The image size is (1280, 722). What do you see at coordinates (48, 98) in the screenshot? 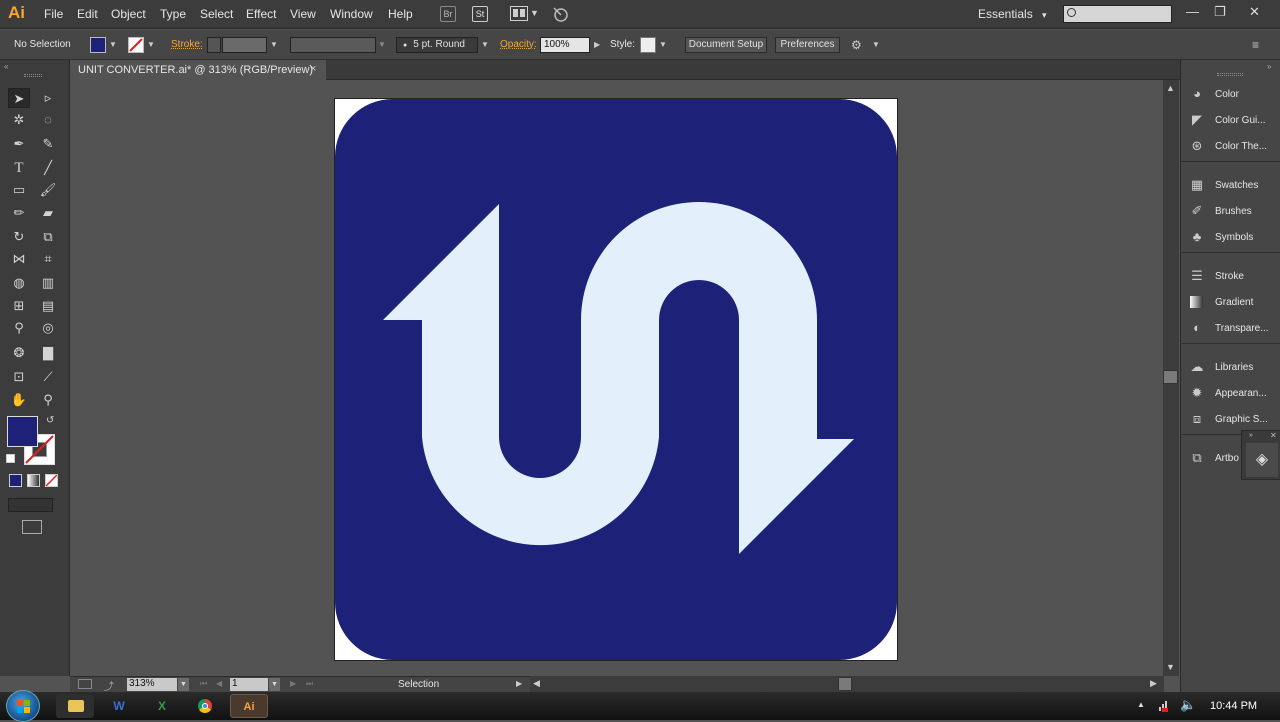
I see `direct-selection-tool-icon: ▹` at bounding box center [48, 98].